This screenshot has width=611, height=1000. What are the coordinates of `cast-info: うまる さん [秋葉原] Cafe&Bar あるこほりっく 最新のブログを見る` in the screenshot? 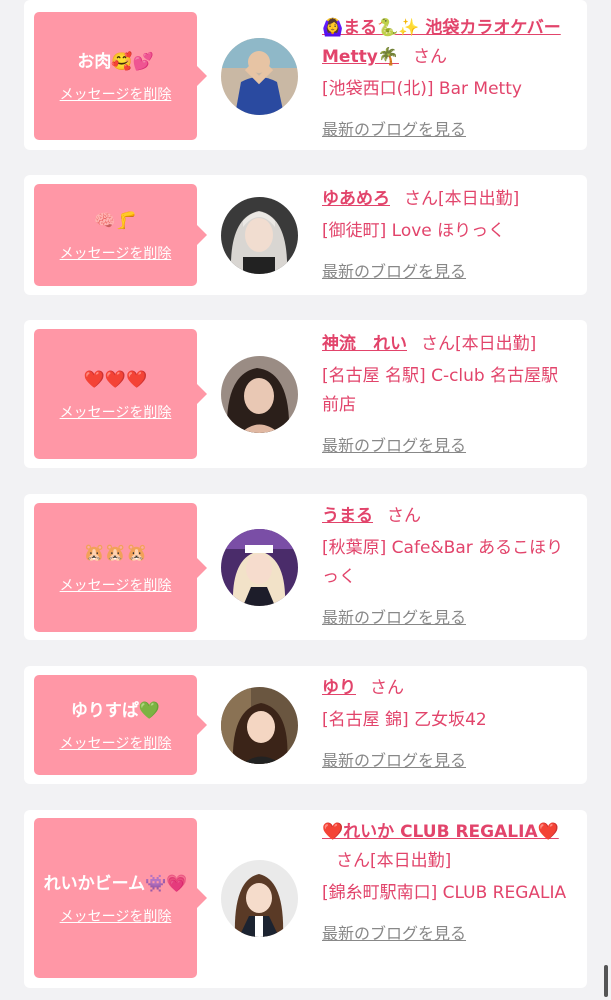 It's located at (447, 567).